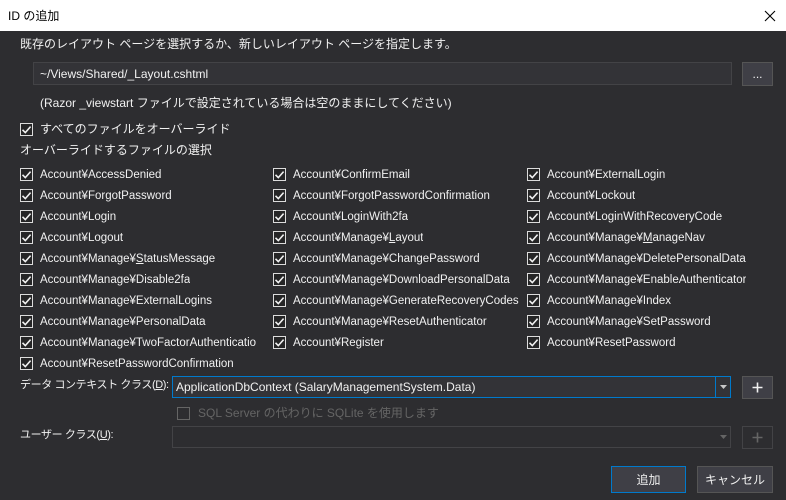  I want to click on file-checkbox-label: Account¥Manage¥ExternalLogins, so click(126, 301).